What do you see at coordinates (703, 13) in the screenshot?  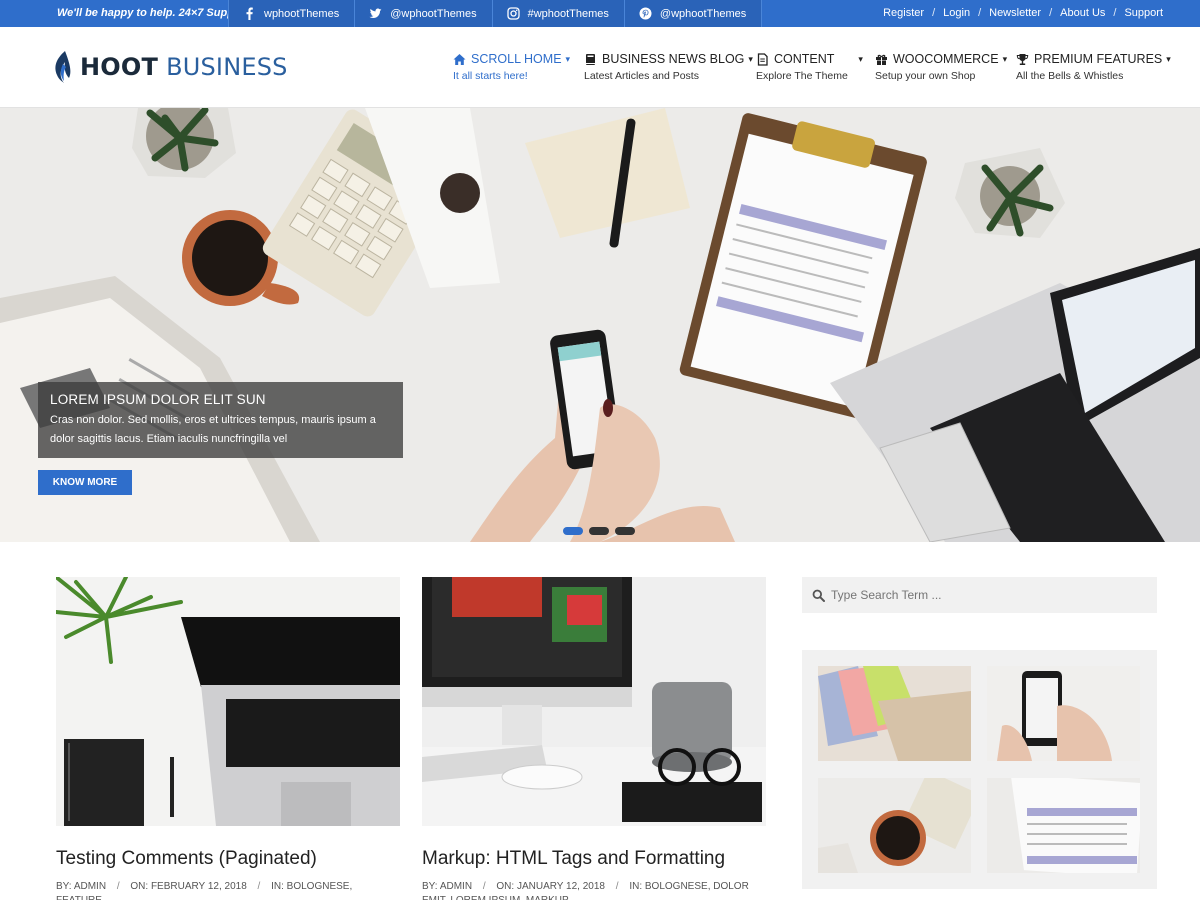 I see `pinterest-label: @wphootThemes` at bounding box center [703, 13].